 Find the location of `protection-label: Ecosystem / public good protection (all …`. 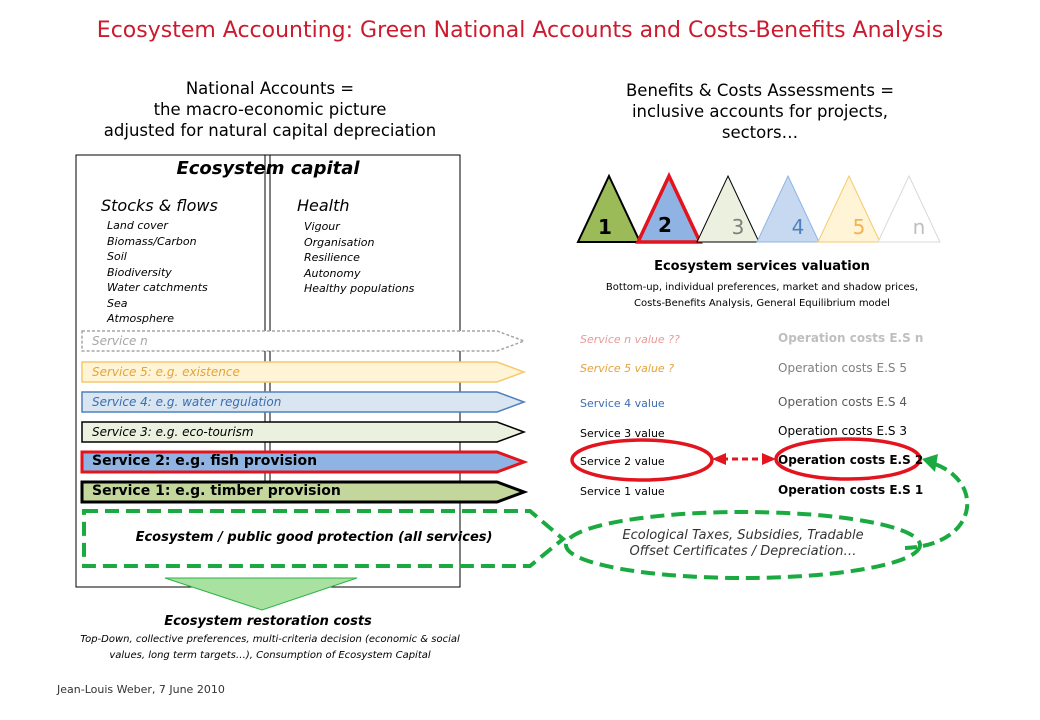

protection-label: Ecosystem / public good protection (all … is located at coordinates (314, 537).